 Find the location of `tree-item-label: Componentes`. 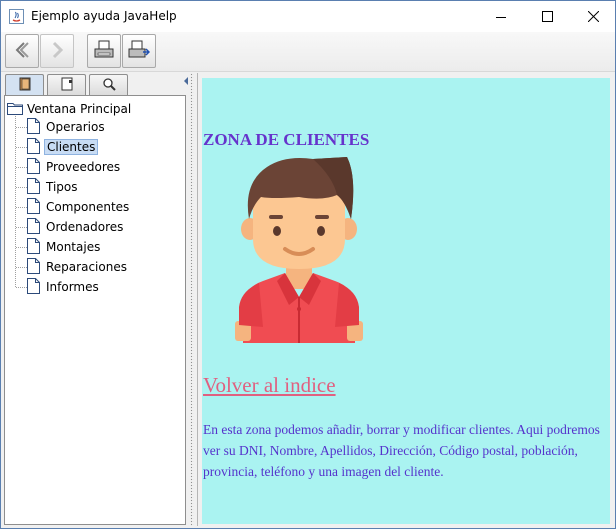

tree-item-label: Componentes is located at coordinates (88, 207).